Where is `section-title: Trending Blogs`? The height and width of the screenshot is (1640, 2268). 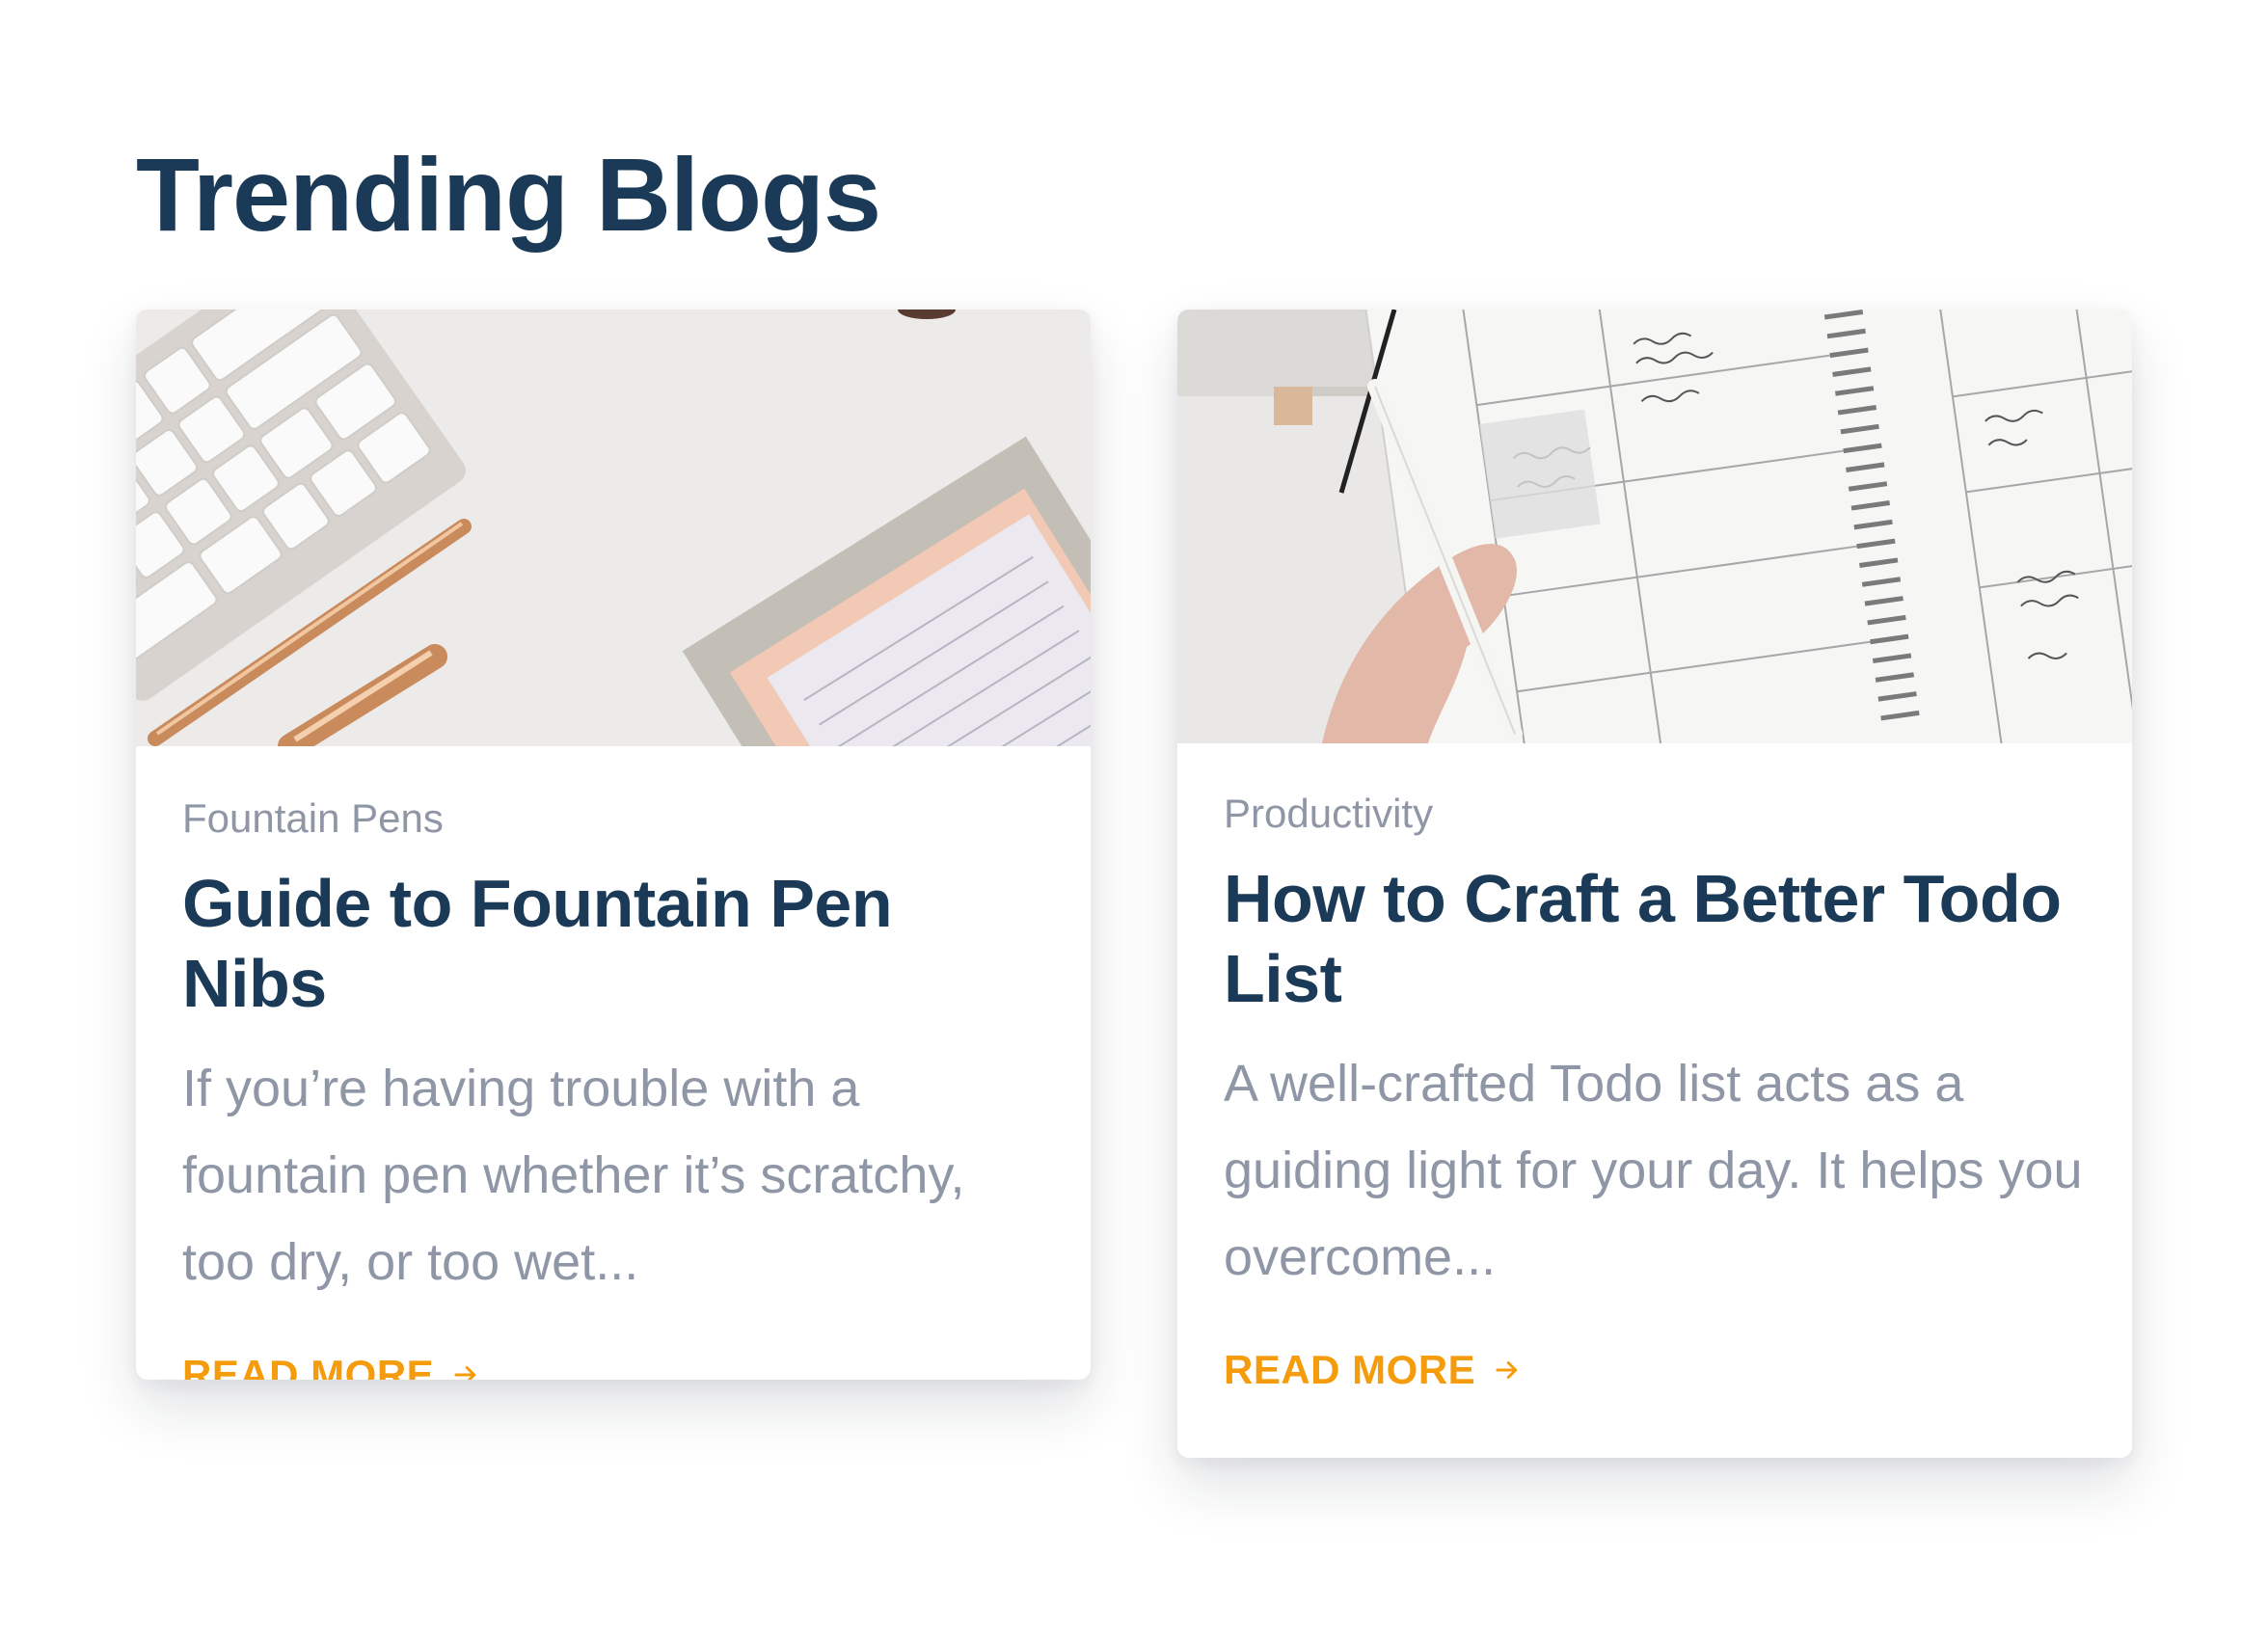 section-title: Trending Blogs is located at coordinates (508, 194).